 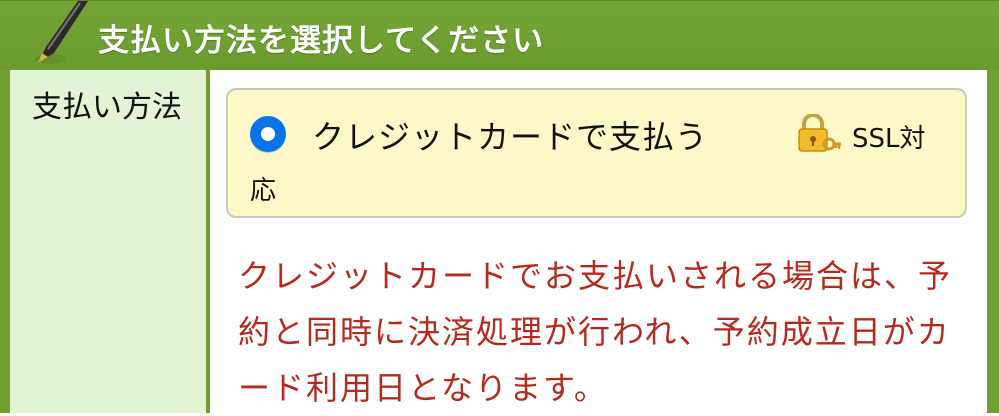 I want to click on notice-line: クレジットカードでお支払いされる場合は、予, so click(x=595, y=276).